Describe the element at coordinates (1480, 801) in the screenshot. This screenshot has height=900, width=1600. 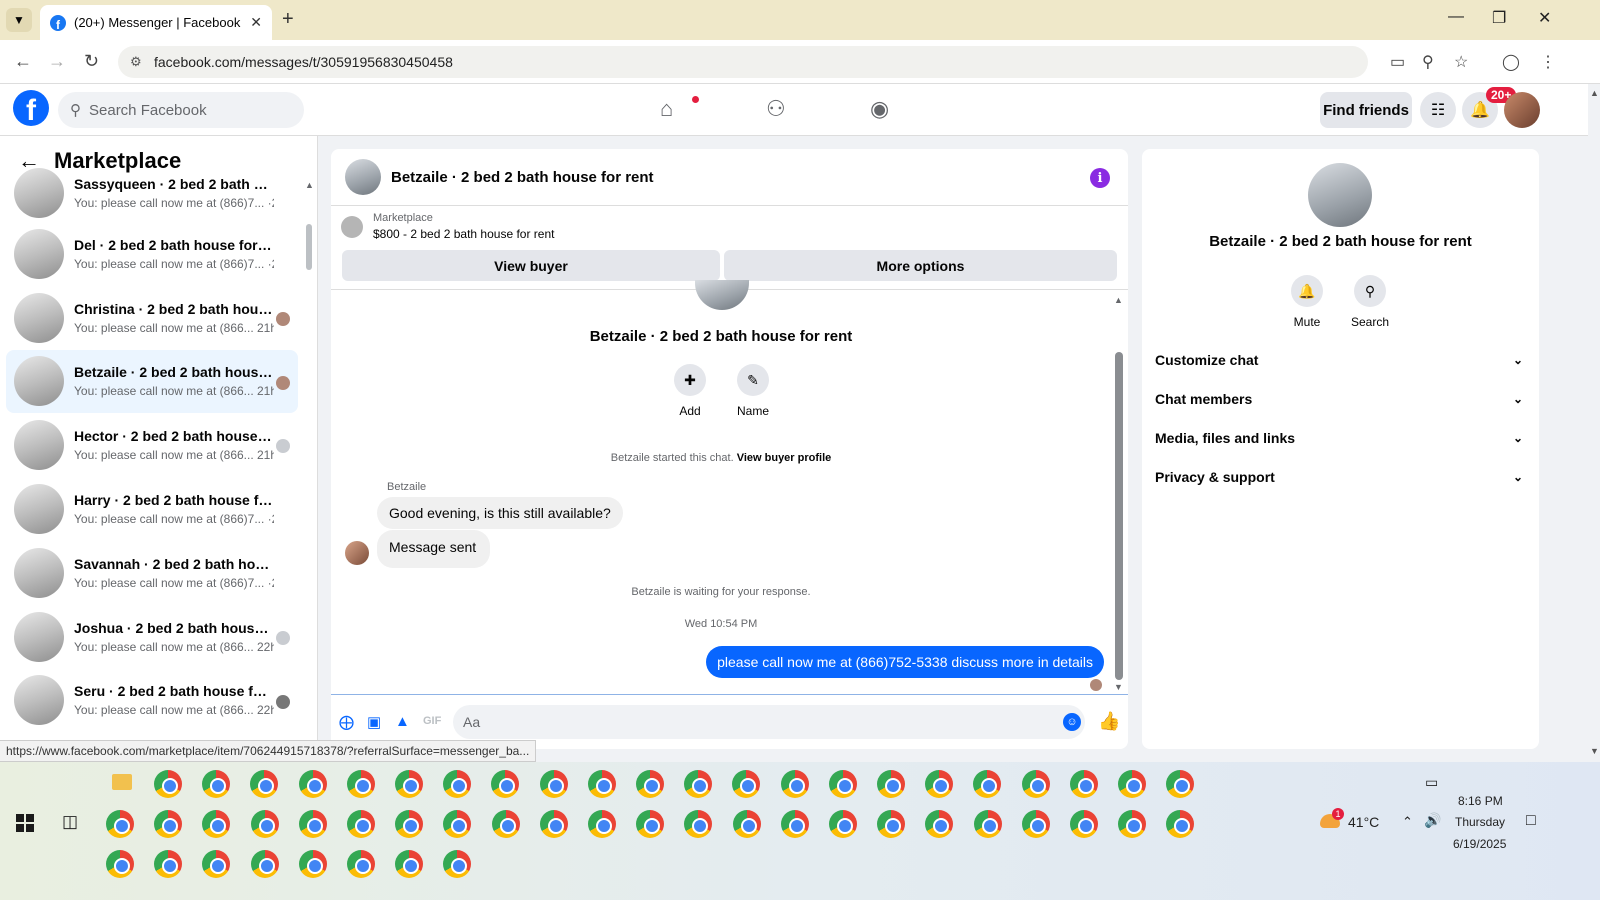
I see `clock-time: 8:16 PM` at that location.